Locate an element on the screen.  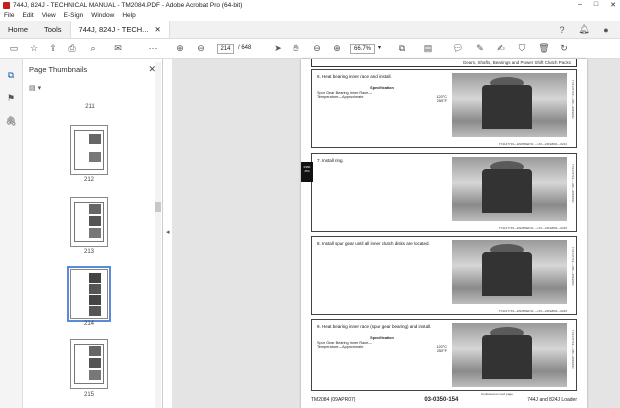
tab-document: 744J, 824J - TECH... ✕ is located at coordinates (119, 29).